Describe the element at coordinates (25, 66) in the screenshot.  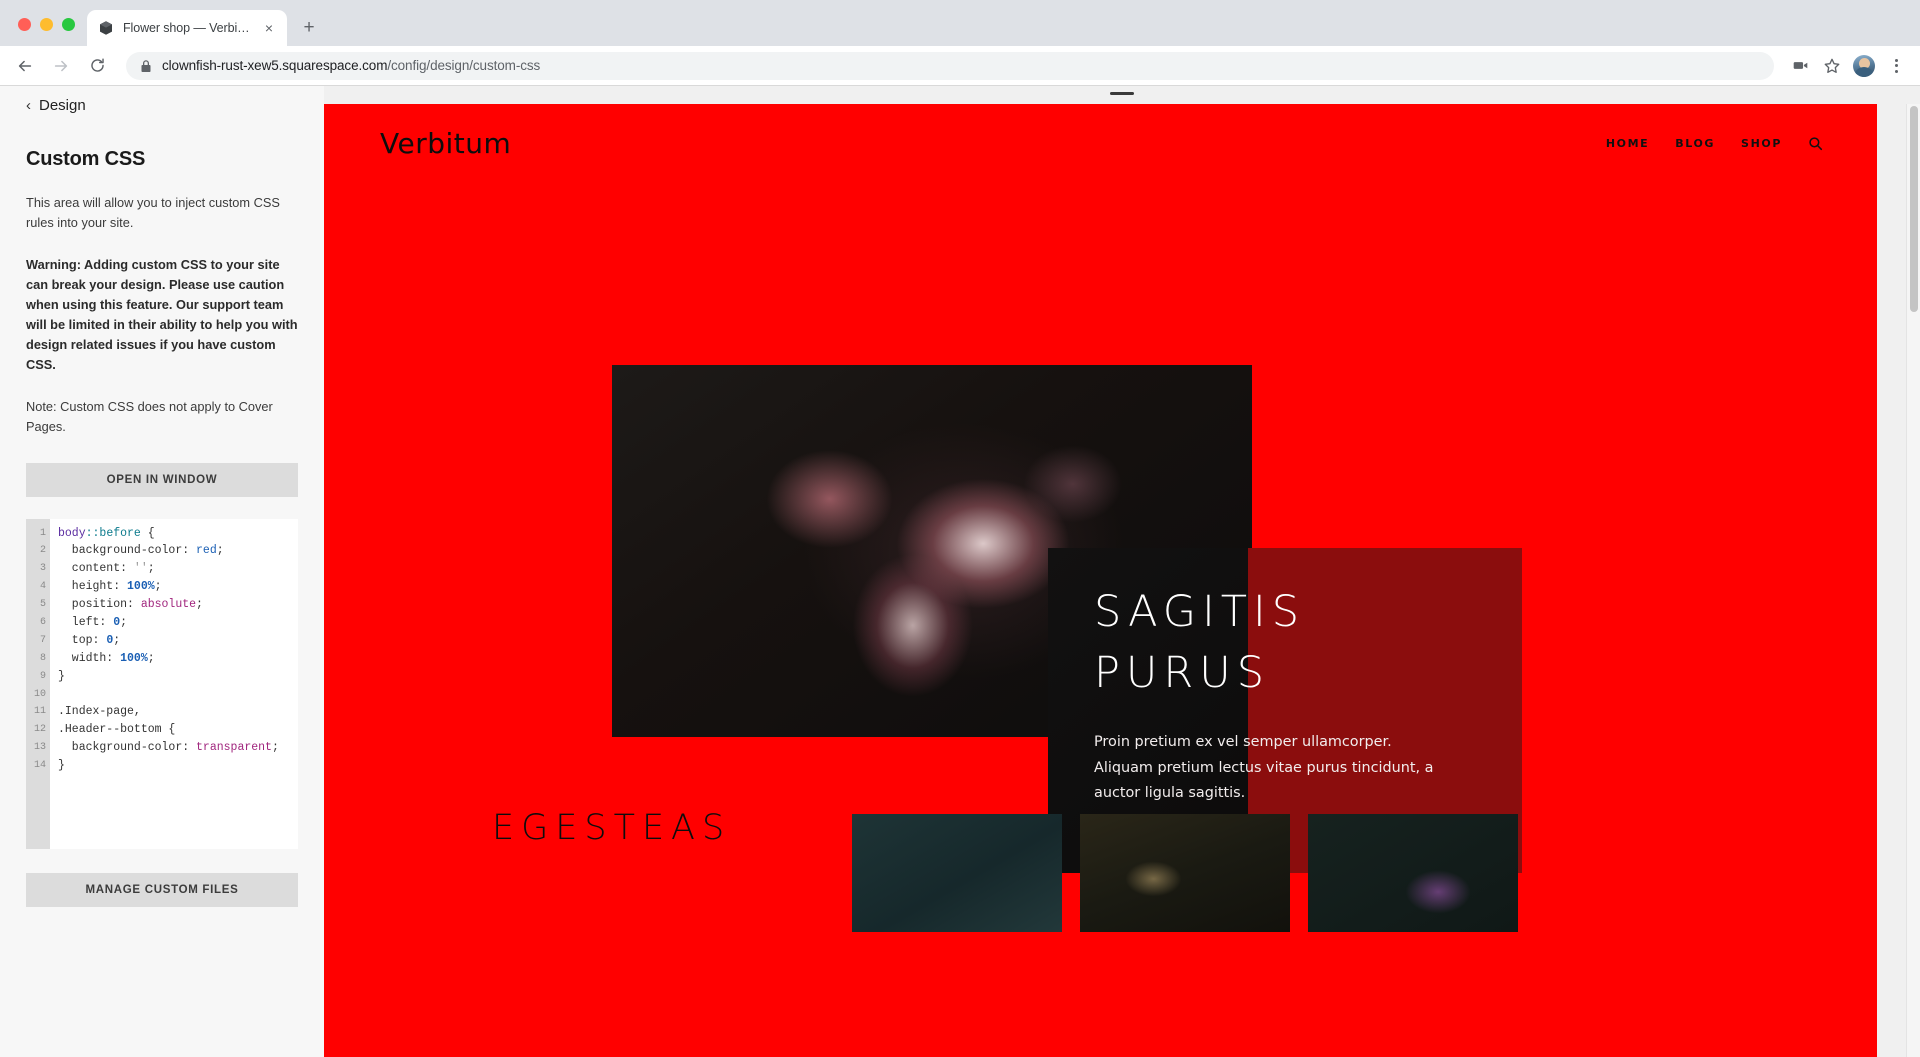
I see `back-arrow-icon` at that location.